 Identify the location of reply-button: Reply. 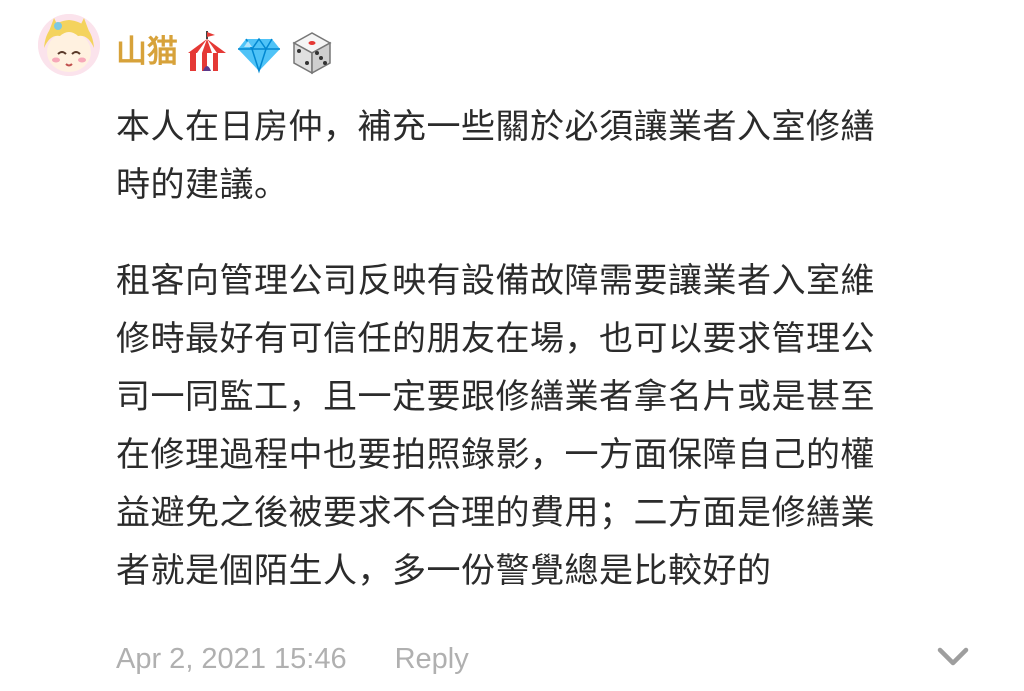
(432, 659).